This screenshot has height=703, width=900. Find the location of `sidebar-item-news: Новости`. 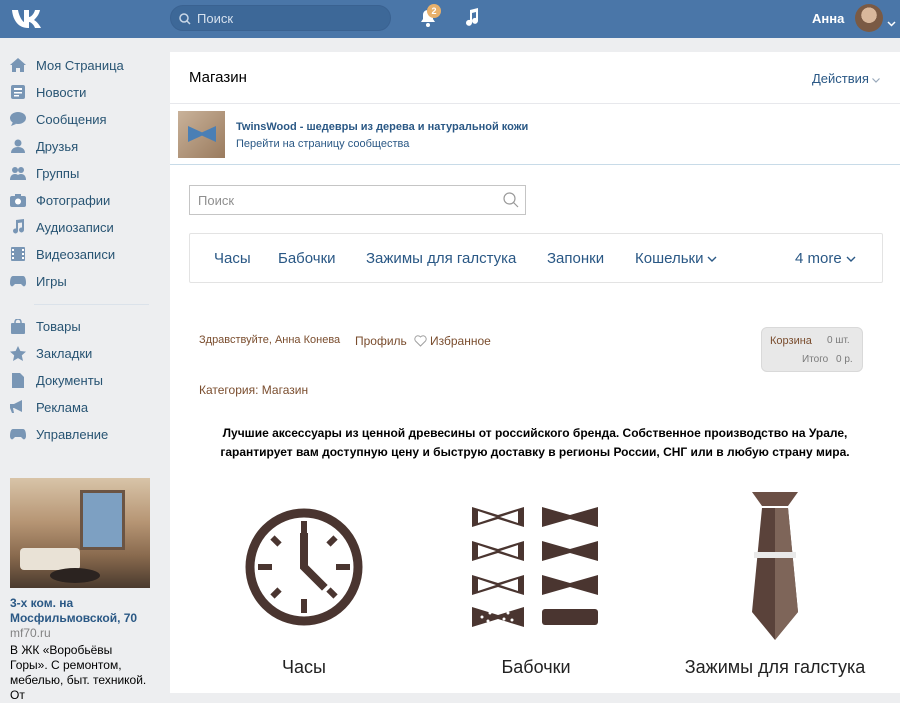

sidebar-item-news: Новости is located at coordinates (82, 92).